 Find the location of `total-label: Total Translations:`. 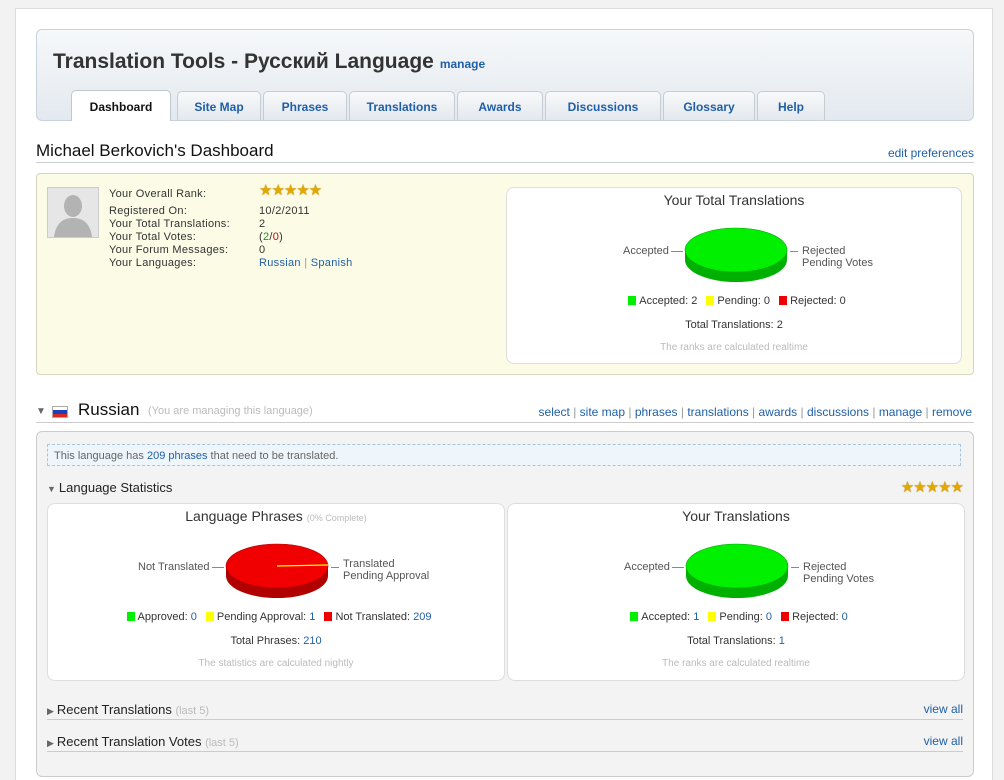

total-label: Total Translations: is located at coordinates (733, 641).